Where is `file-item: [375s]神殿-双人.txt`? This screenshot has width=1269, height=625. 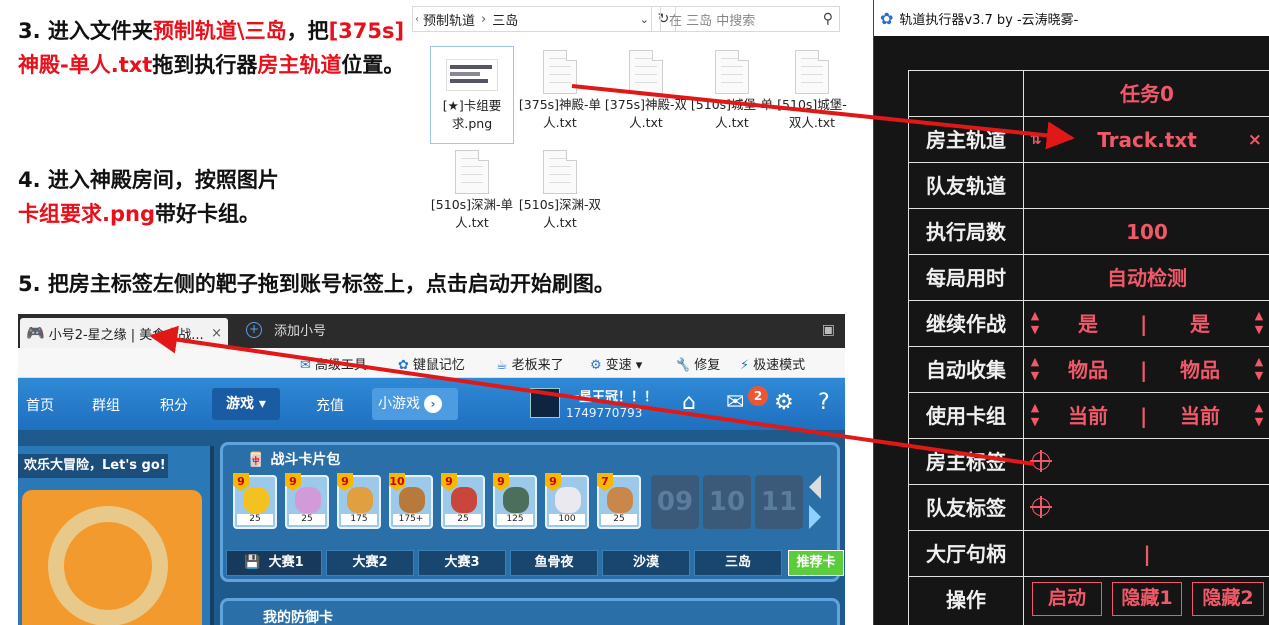 file-item: [375s]神殿-双人.txt is located at coordinates (646, 89).